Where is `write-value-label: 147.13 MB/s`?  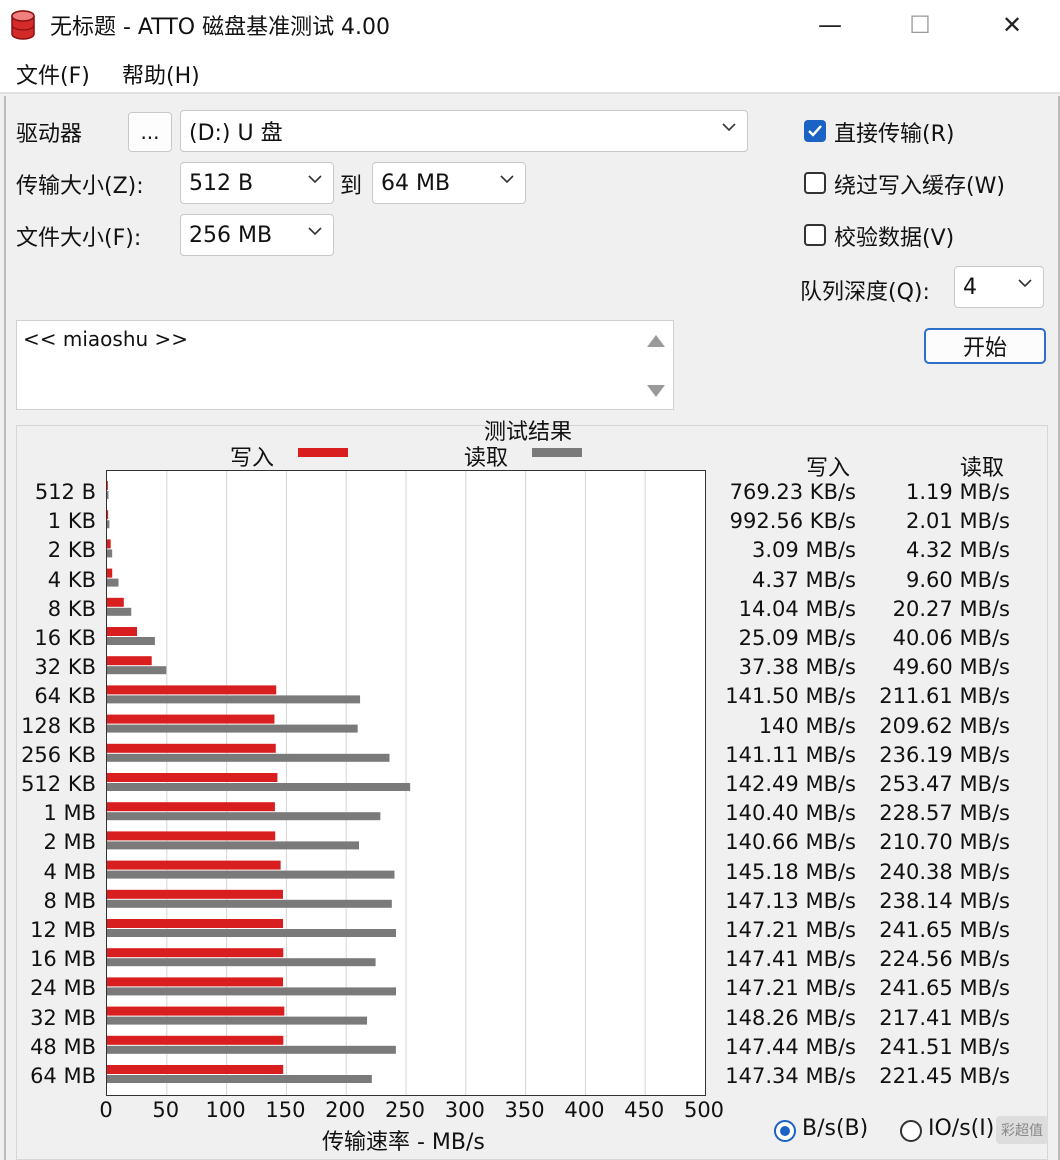 write-value-label: 147.13 MB/s is located at coordinates (790, 900).